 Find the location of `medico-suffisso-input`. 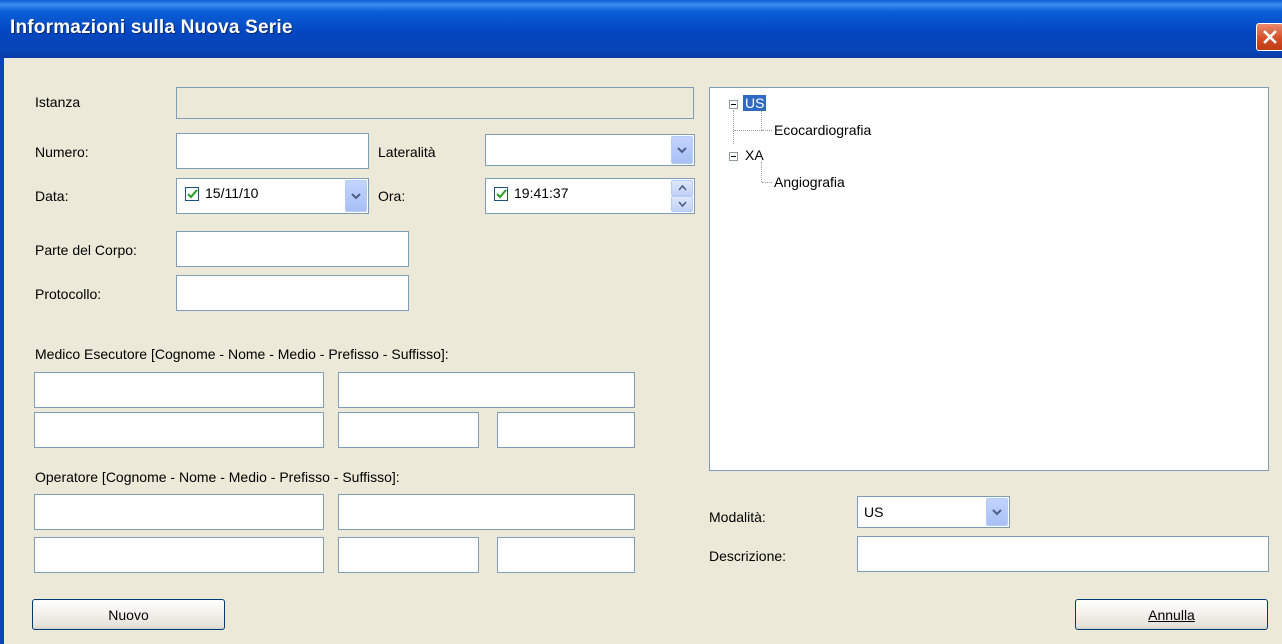

medico-suffisso-input is located at coordinates (566, 430).